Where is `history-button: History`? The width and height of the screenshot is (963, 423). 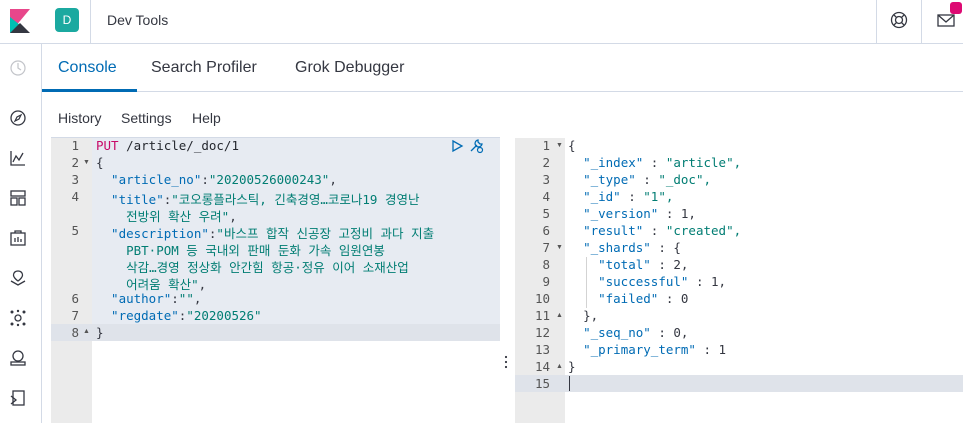
history-button: History is located at coordinates (80, 118).